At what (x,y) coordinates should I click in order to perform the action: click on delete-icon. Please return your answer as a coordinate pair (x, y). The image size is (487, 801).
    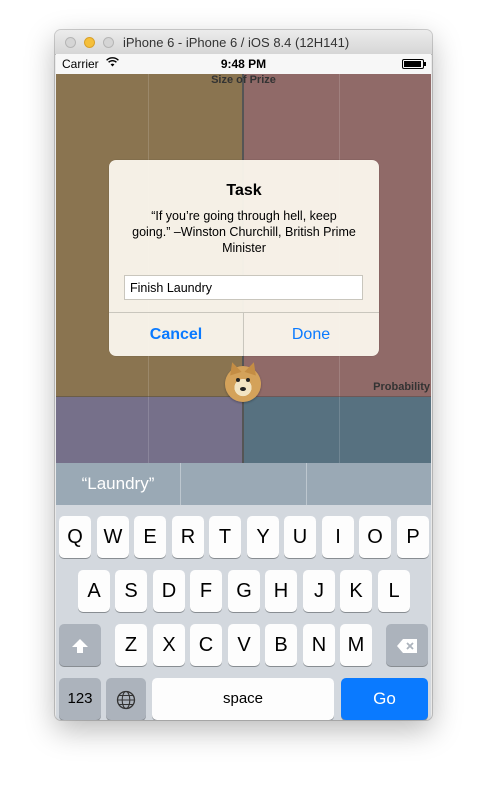
    Looking at the image, I should click on (407, 645).